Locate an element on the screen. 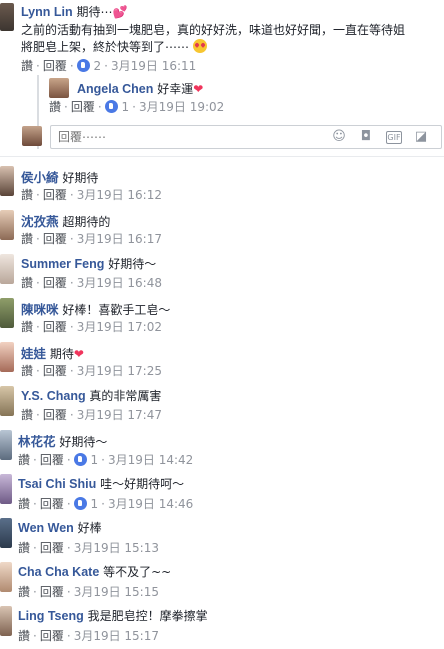  commenter-name: Tsai Chi Shiu is located at coordinates (57, 484).